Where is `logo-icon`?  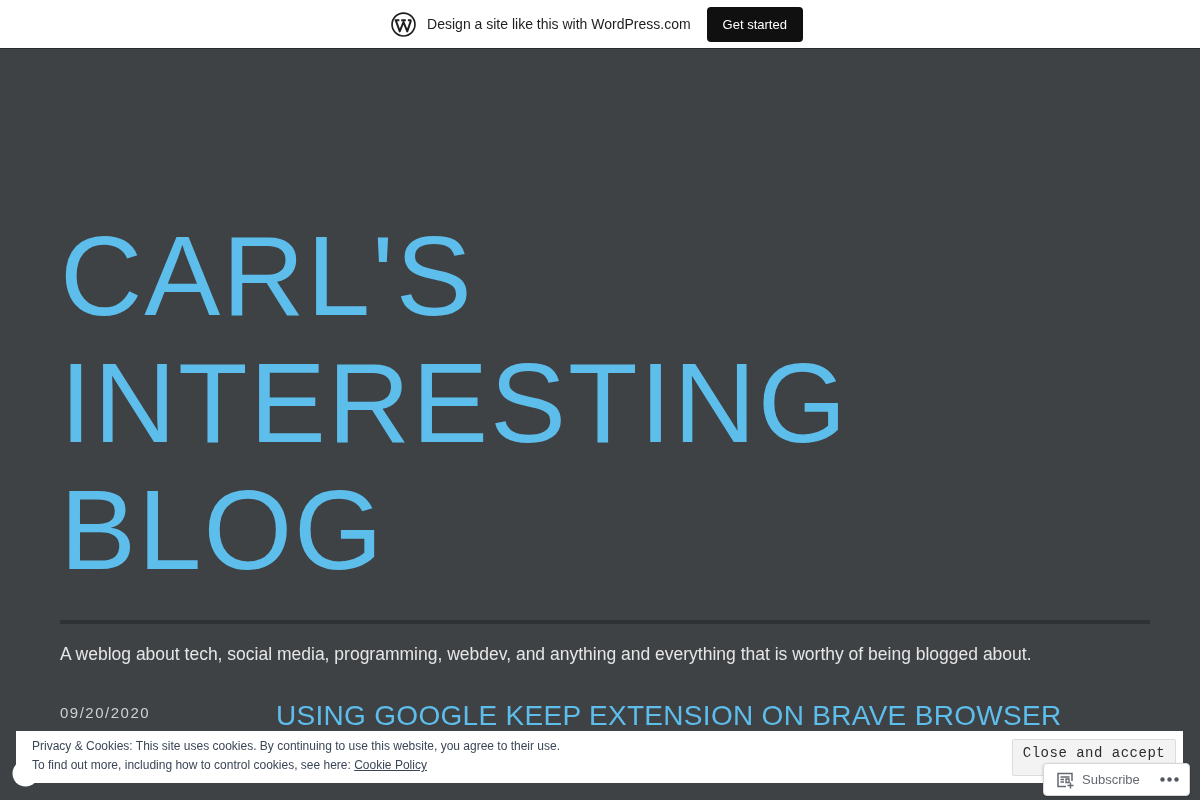 logo-icon is located at coordinates (404, 24).